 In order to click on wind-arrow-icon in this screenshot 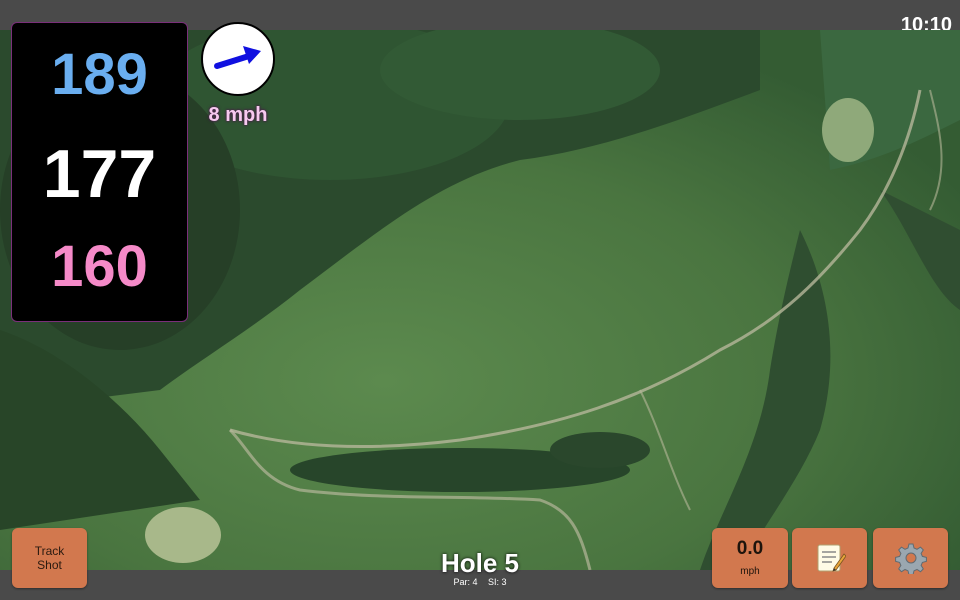, I will do `click(237, 57)`.